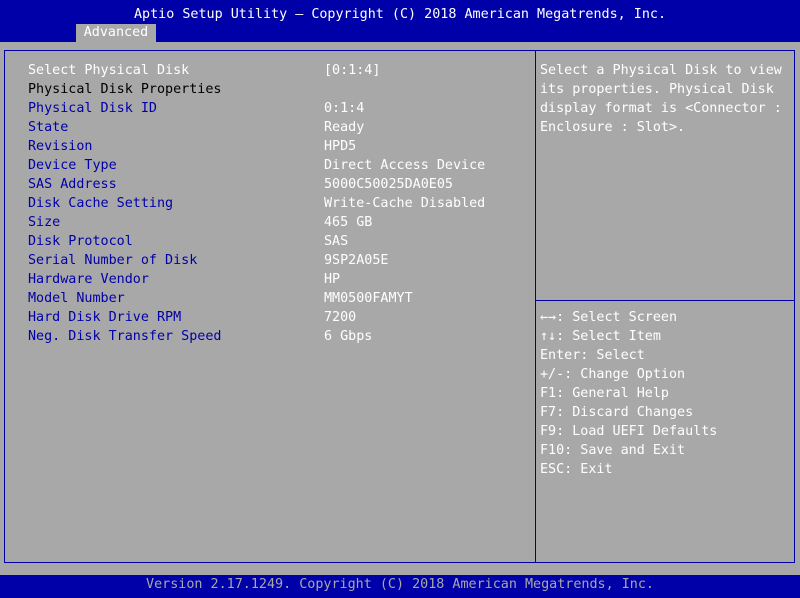  Describe the element at coordinates (92, 108) in the screenshot. I see `property-label: Physical Disk ID` at that location.